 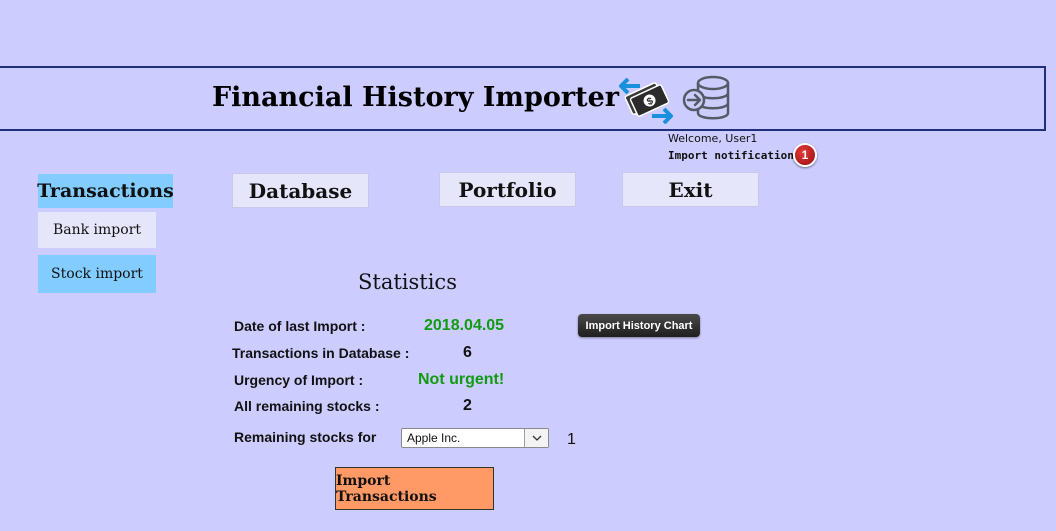 I want to click on chevron-down-icon, so click(x=536, y=438).